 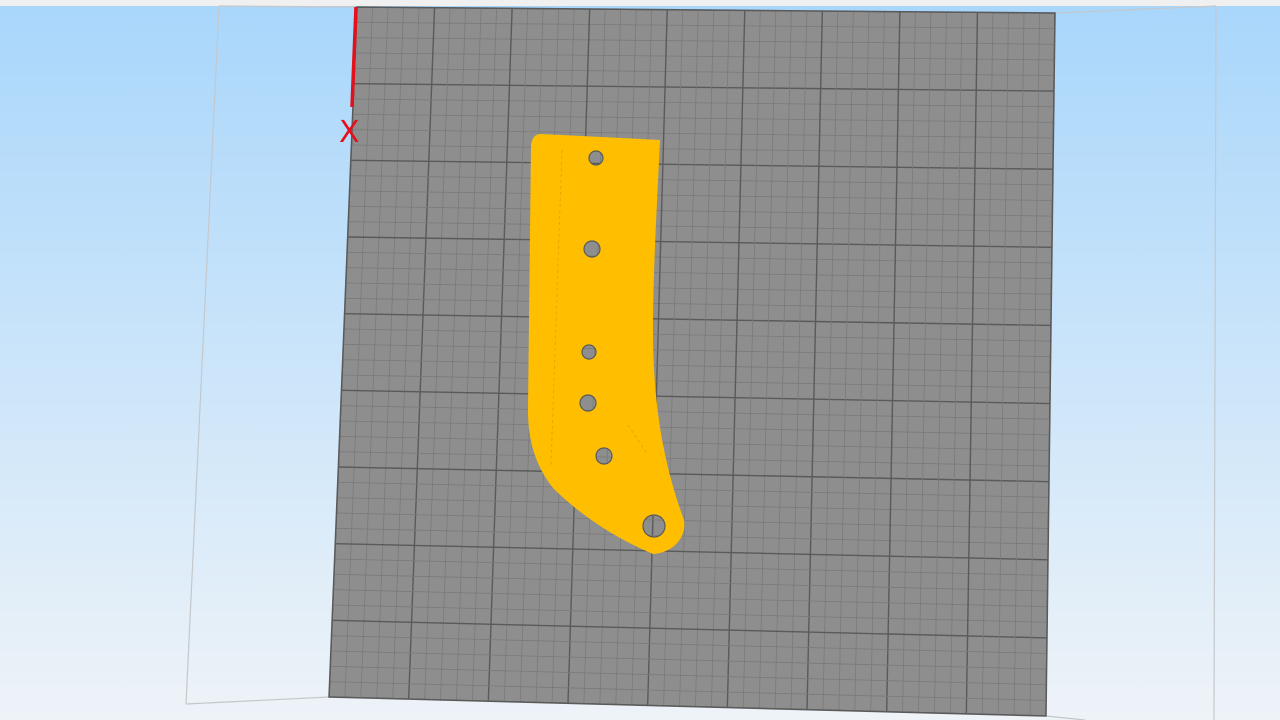 I want to click on x-axis-label: X, so click(x=349, y=132).